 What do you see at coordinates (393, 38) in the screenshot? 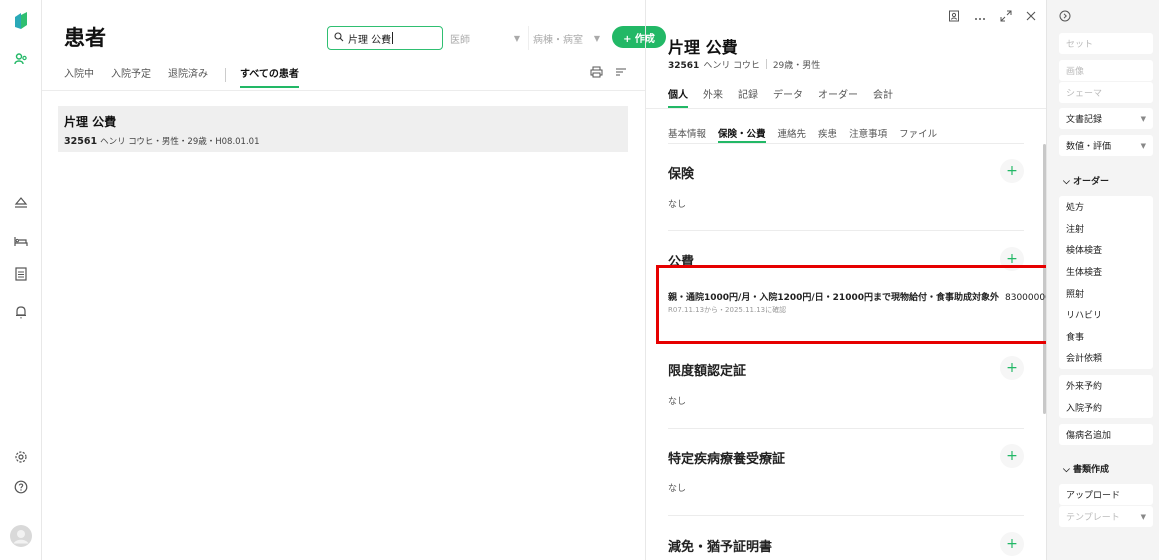
I see `text-caret` at bounding box center [393, 38].